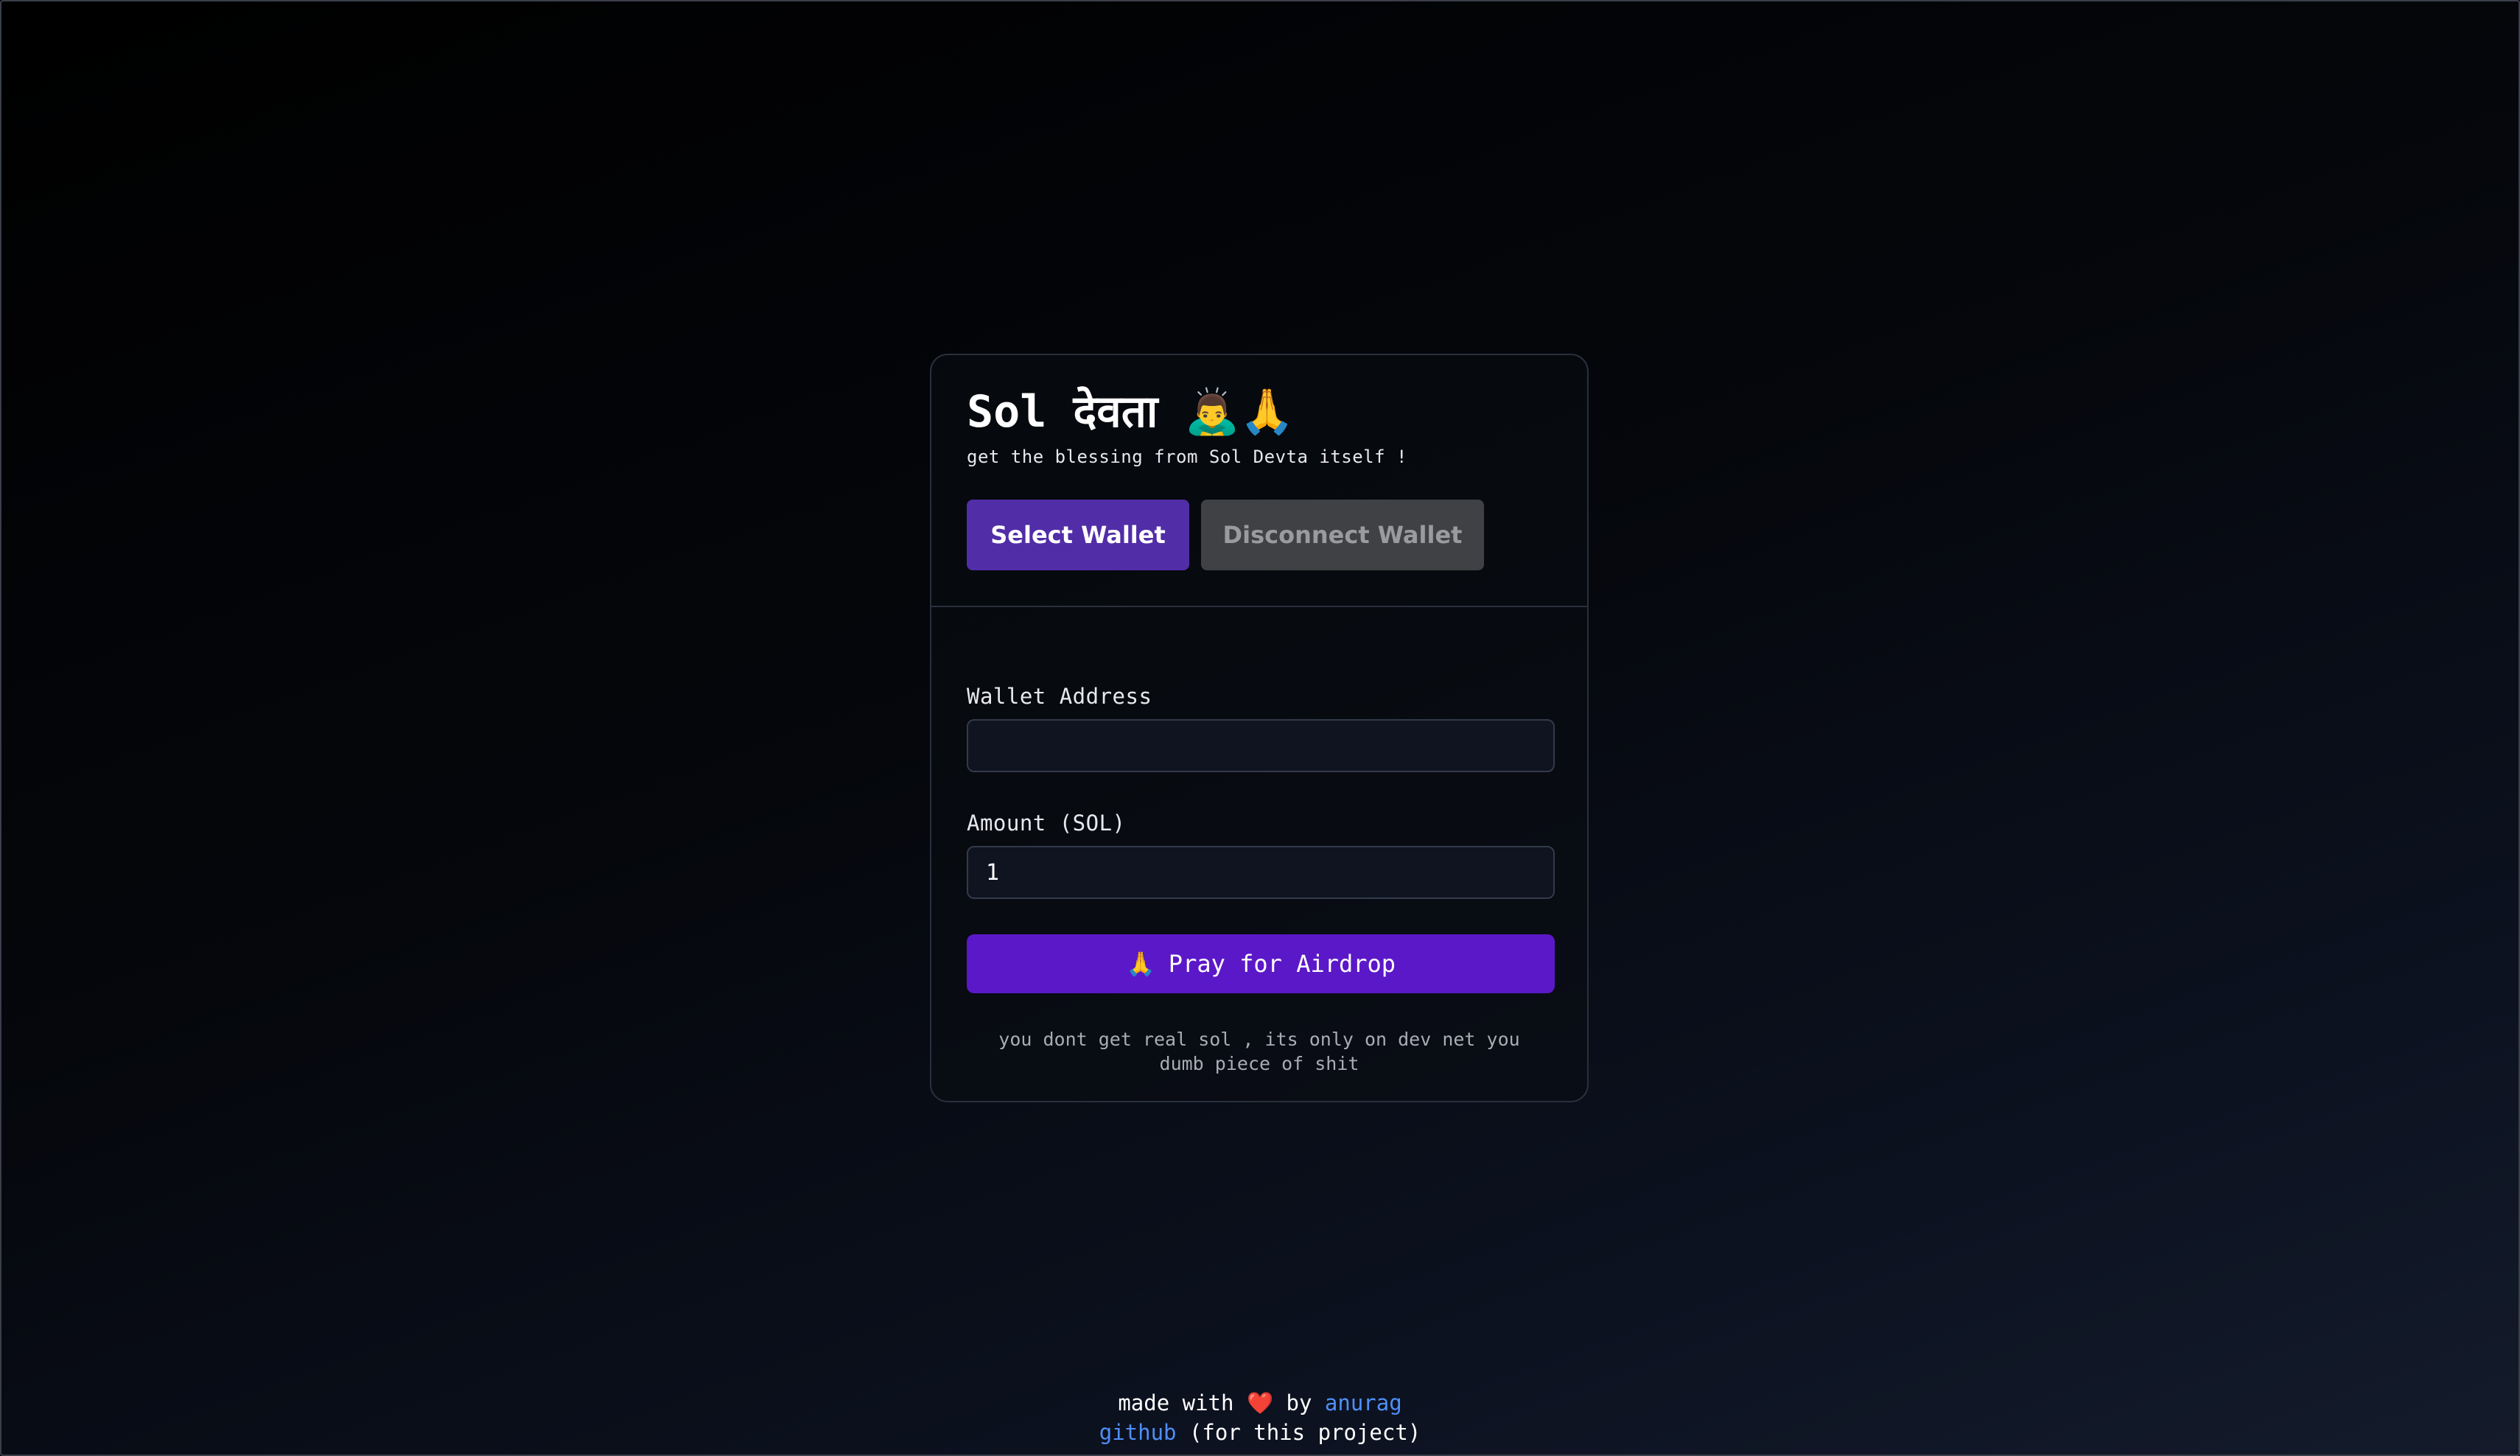 The height and width of the screenshot is (1456, 2520). Describe the element at coordinates (1140, 964) in the screenshot. I see `pray-icon: 🙏` at that location.